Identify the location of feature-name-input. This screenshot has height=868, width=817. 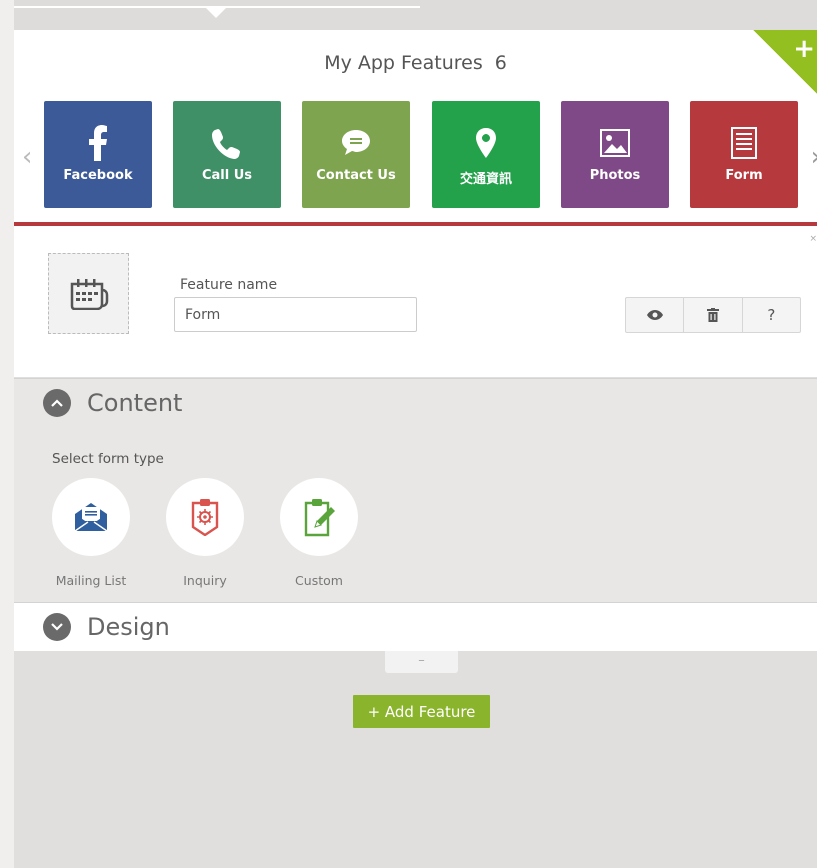
(295, 314).